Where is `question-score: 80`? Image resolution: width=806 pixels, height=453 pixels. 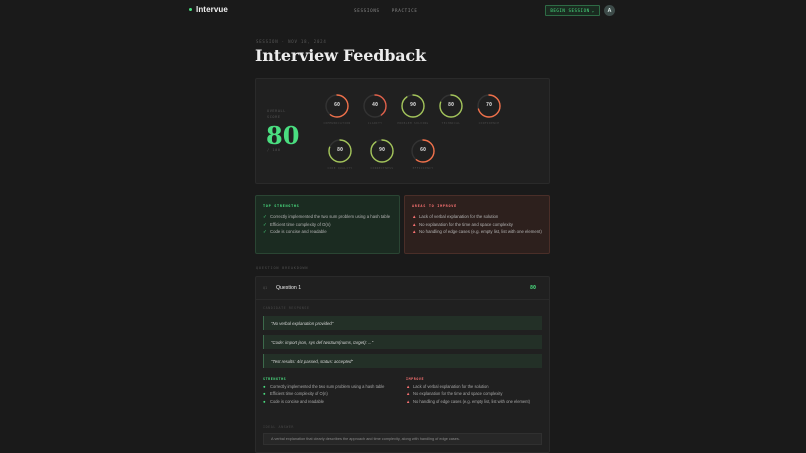 question-score: 80 is located at coordinates (532, 288).